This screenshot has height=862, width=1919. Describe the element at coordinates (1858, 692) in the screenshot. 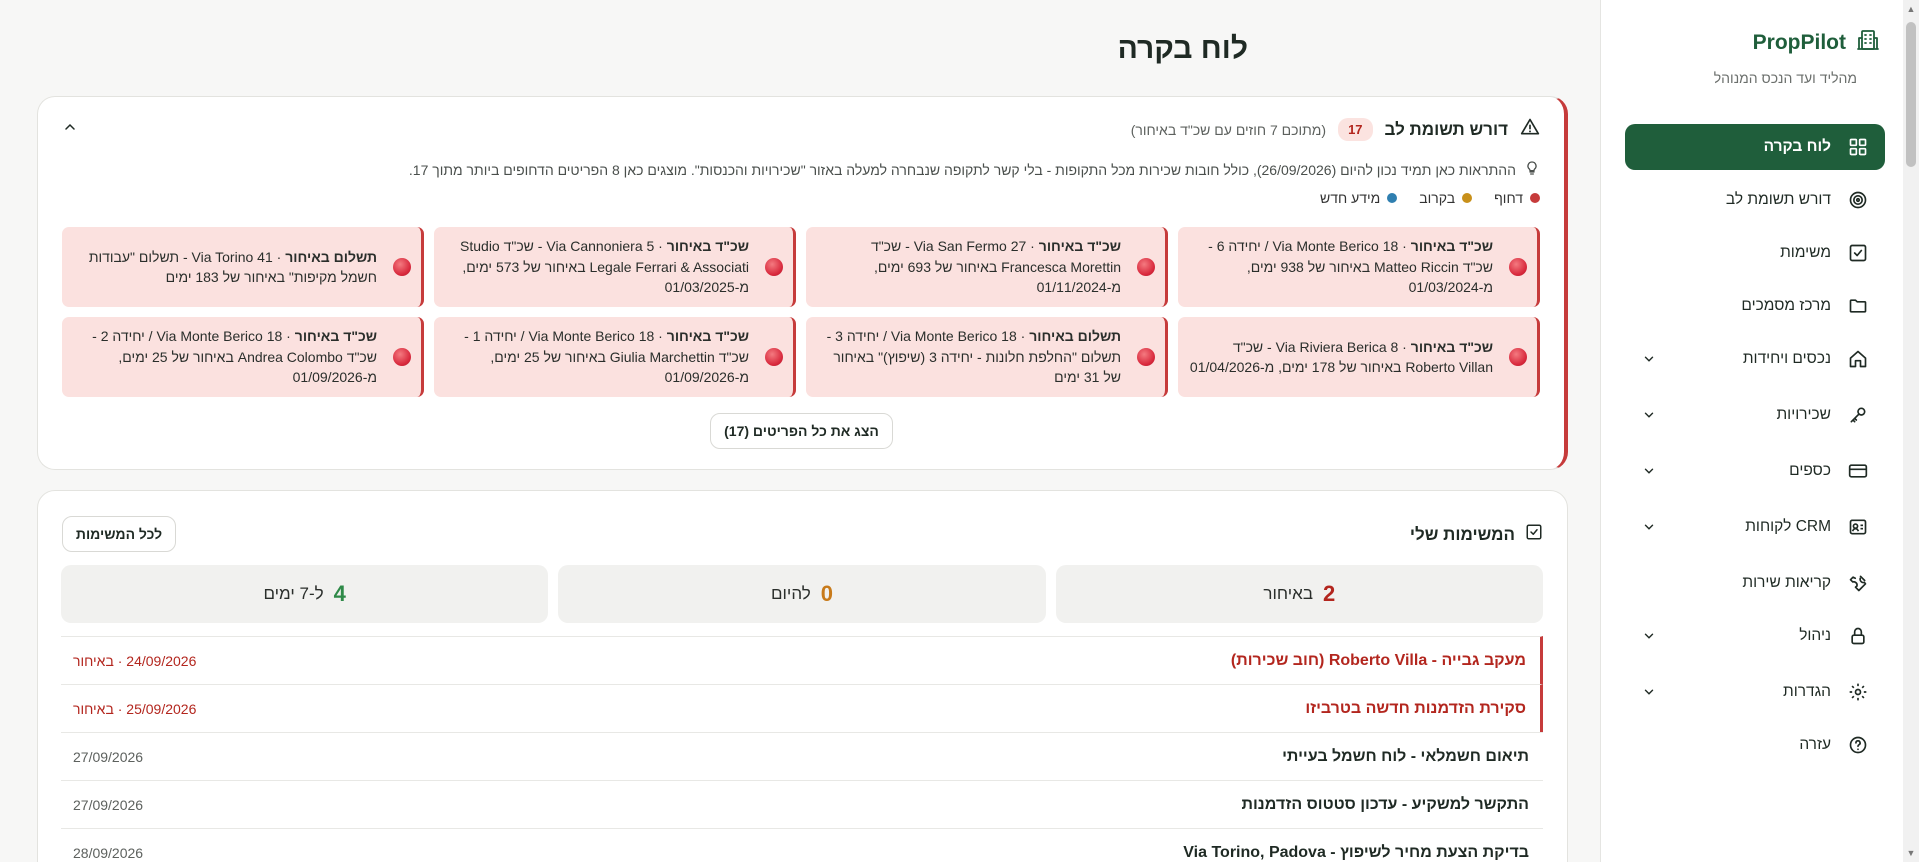

I see `gear-icon` at that location.